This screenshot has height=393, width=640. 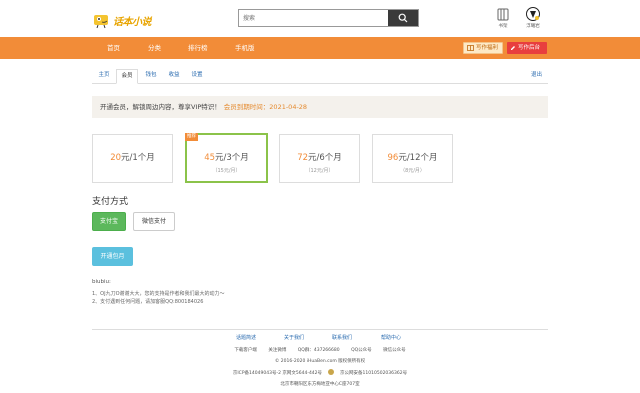 What do you see at coordinates (151, 76) in the screenshot?
I see `tab-wallet: 钱包` at bounding box center [151, 76].